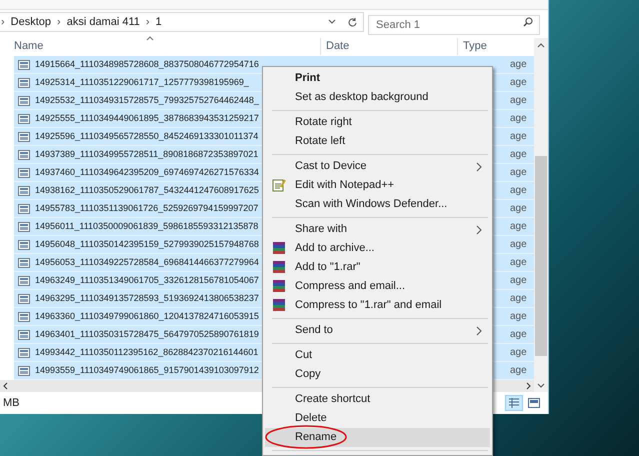 The height and width of the screenshot is (456, 639). Describe the element at coordinates (159, 22) in the screenshot. I see `breadcrumb-item: 1` at that location.